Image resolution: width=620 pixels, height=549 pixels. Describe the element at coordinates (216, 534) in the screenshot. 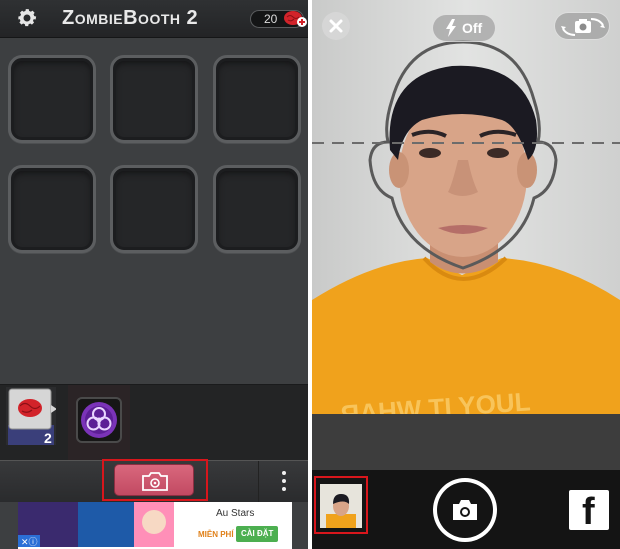

I see `ad-free-label: MIỄN PHÍ` at that location.